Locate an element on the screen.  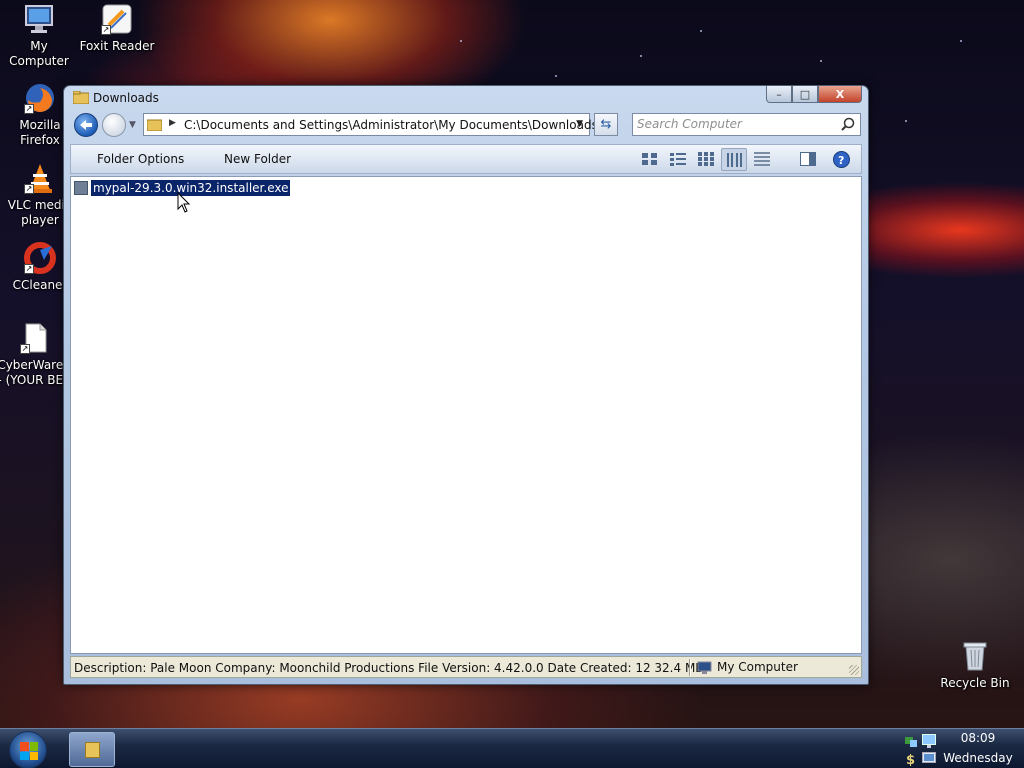
taskbar: $ 08:09 Wednesday is located at coordinates (512, 748).